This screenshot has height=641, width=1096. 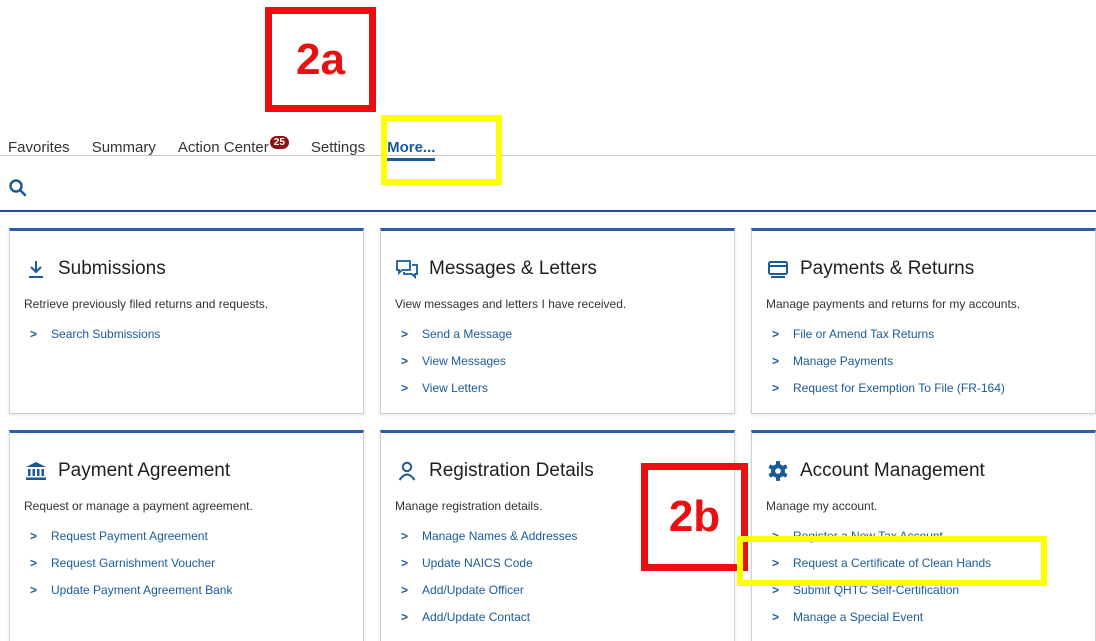 What do you see at coordinates (476, 617) in the screenshot?
I see `link-label: Add/Update Contact` at bounding box center [476, 617].